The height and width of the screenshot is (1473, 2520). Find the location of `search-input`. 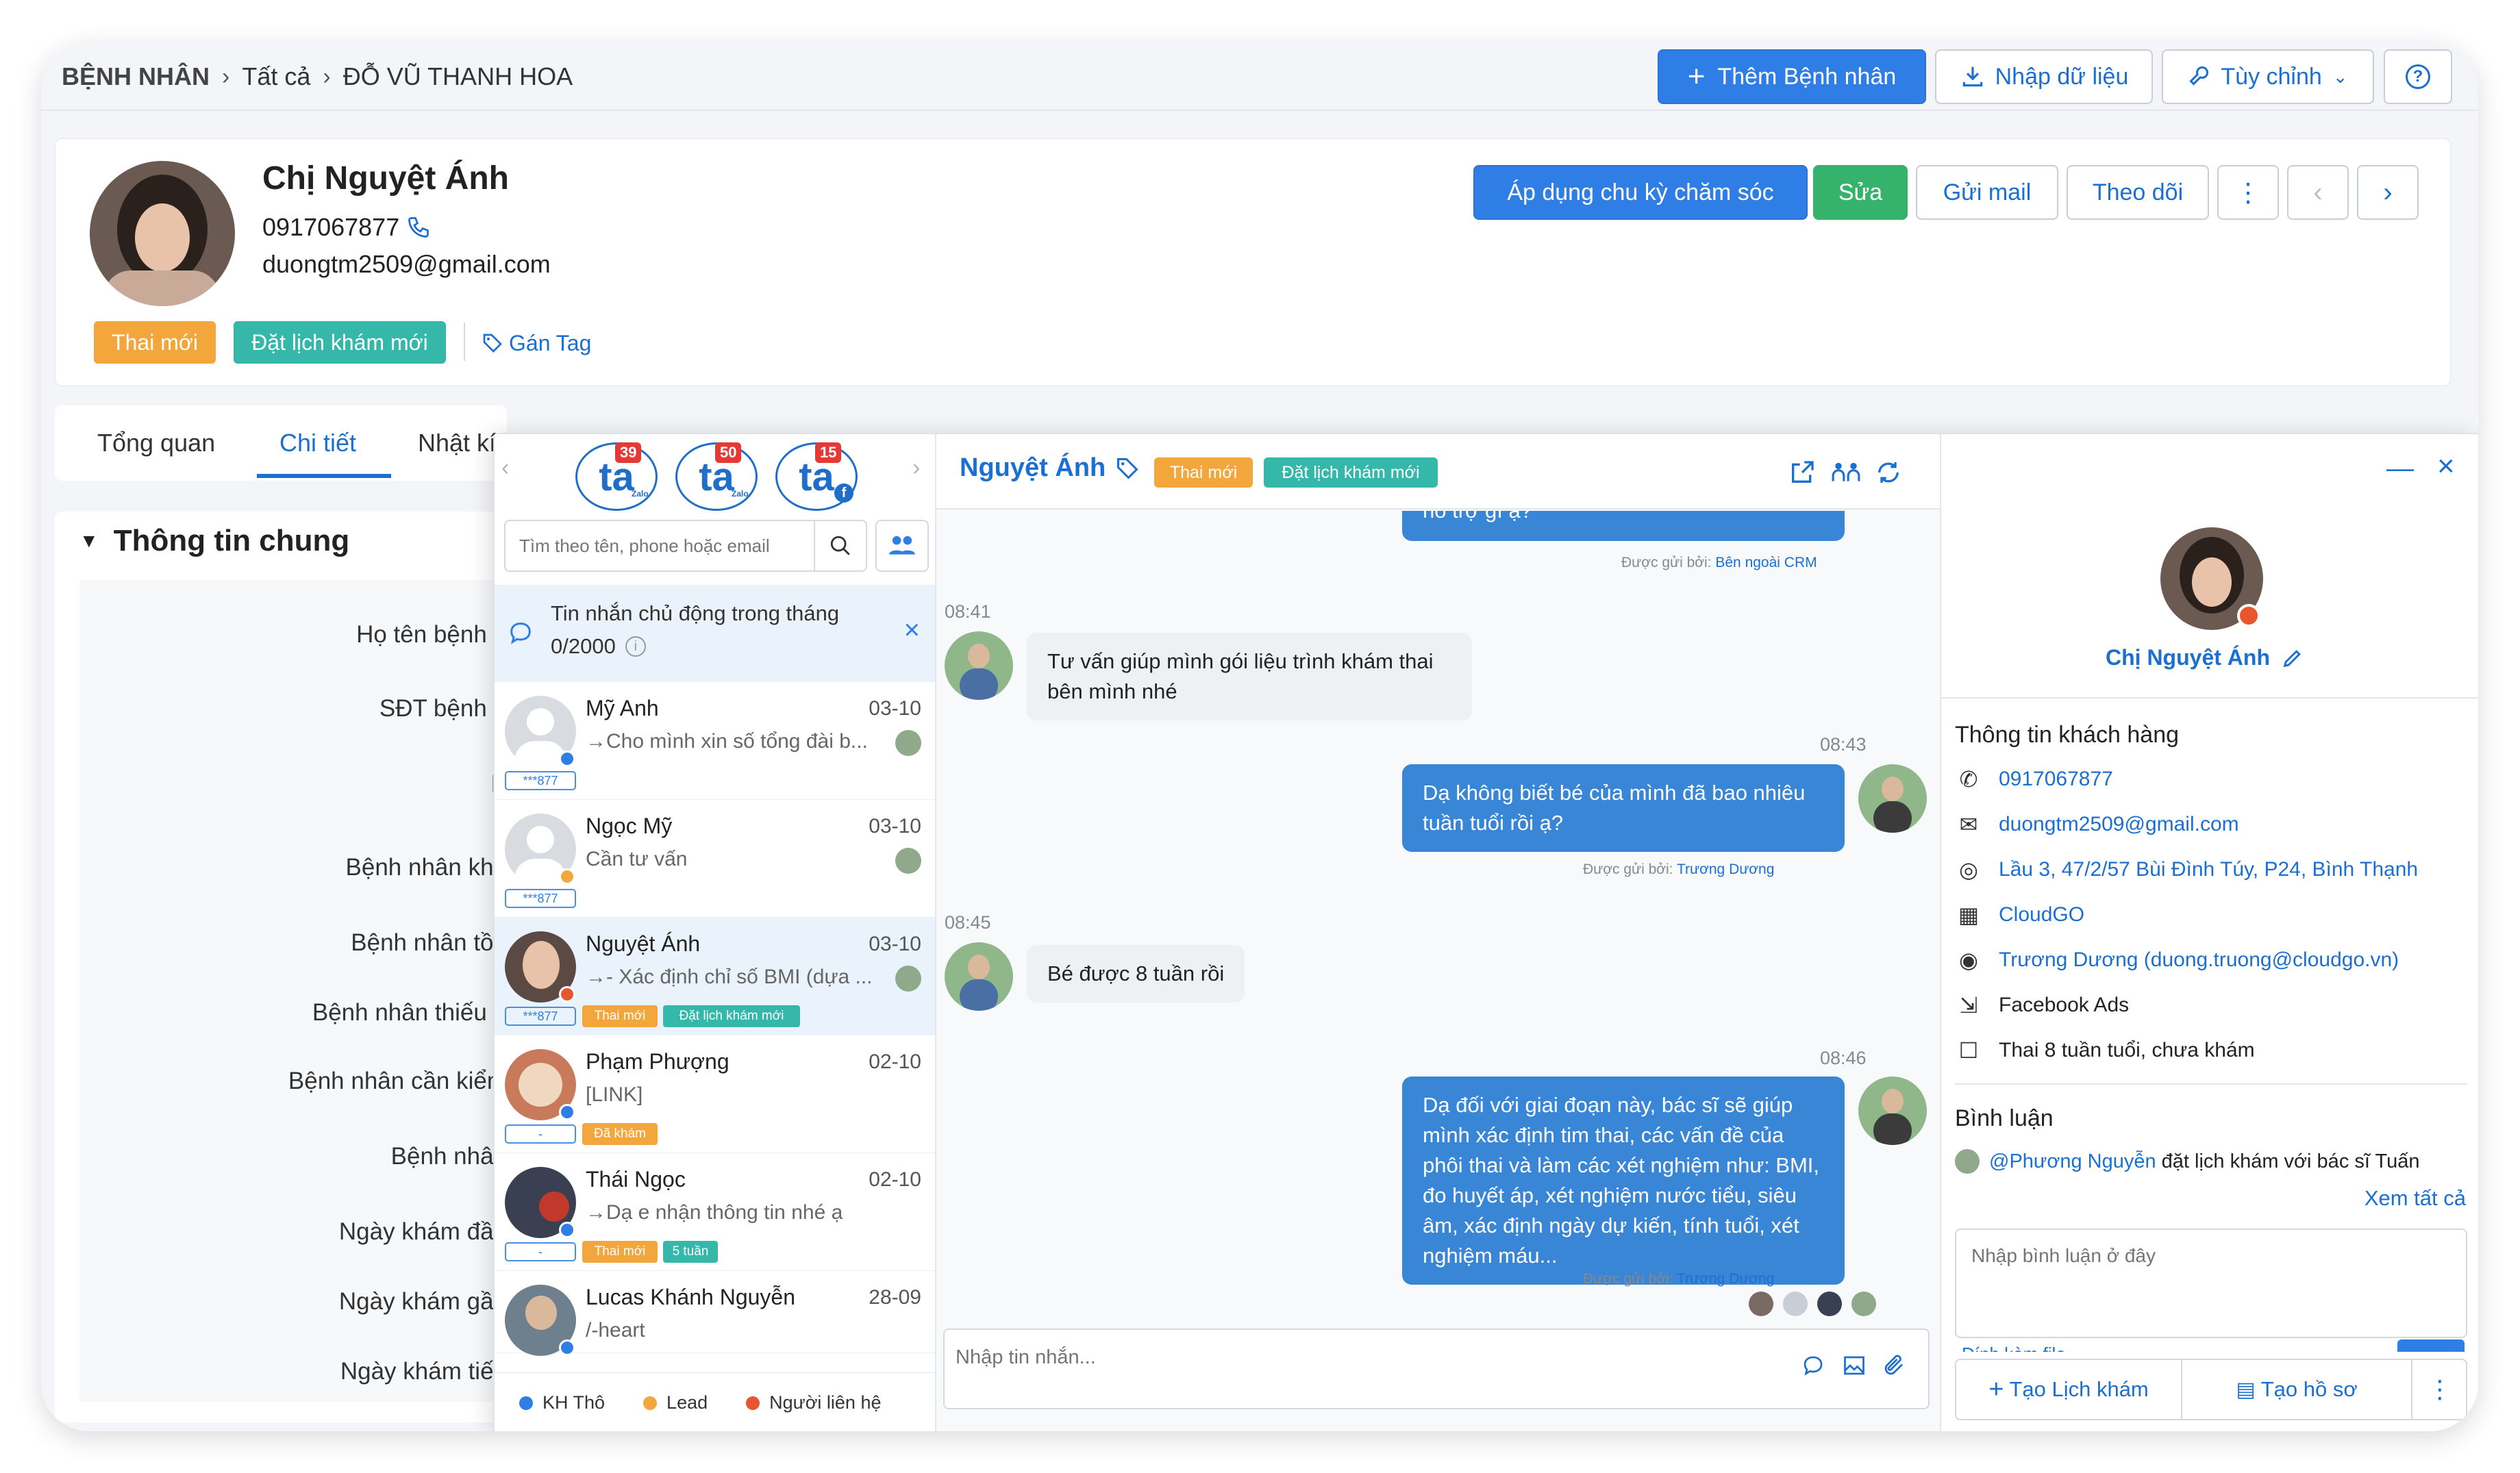

search-input is located at coordinates (660, 545).